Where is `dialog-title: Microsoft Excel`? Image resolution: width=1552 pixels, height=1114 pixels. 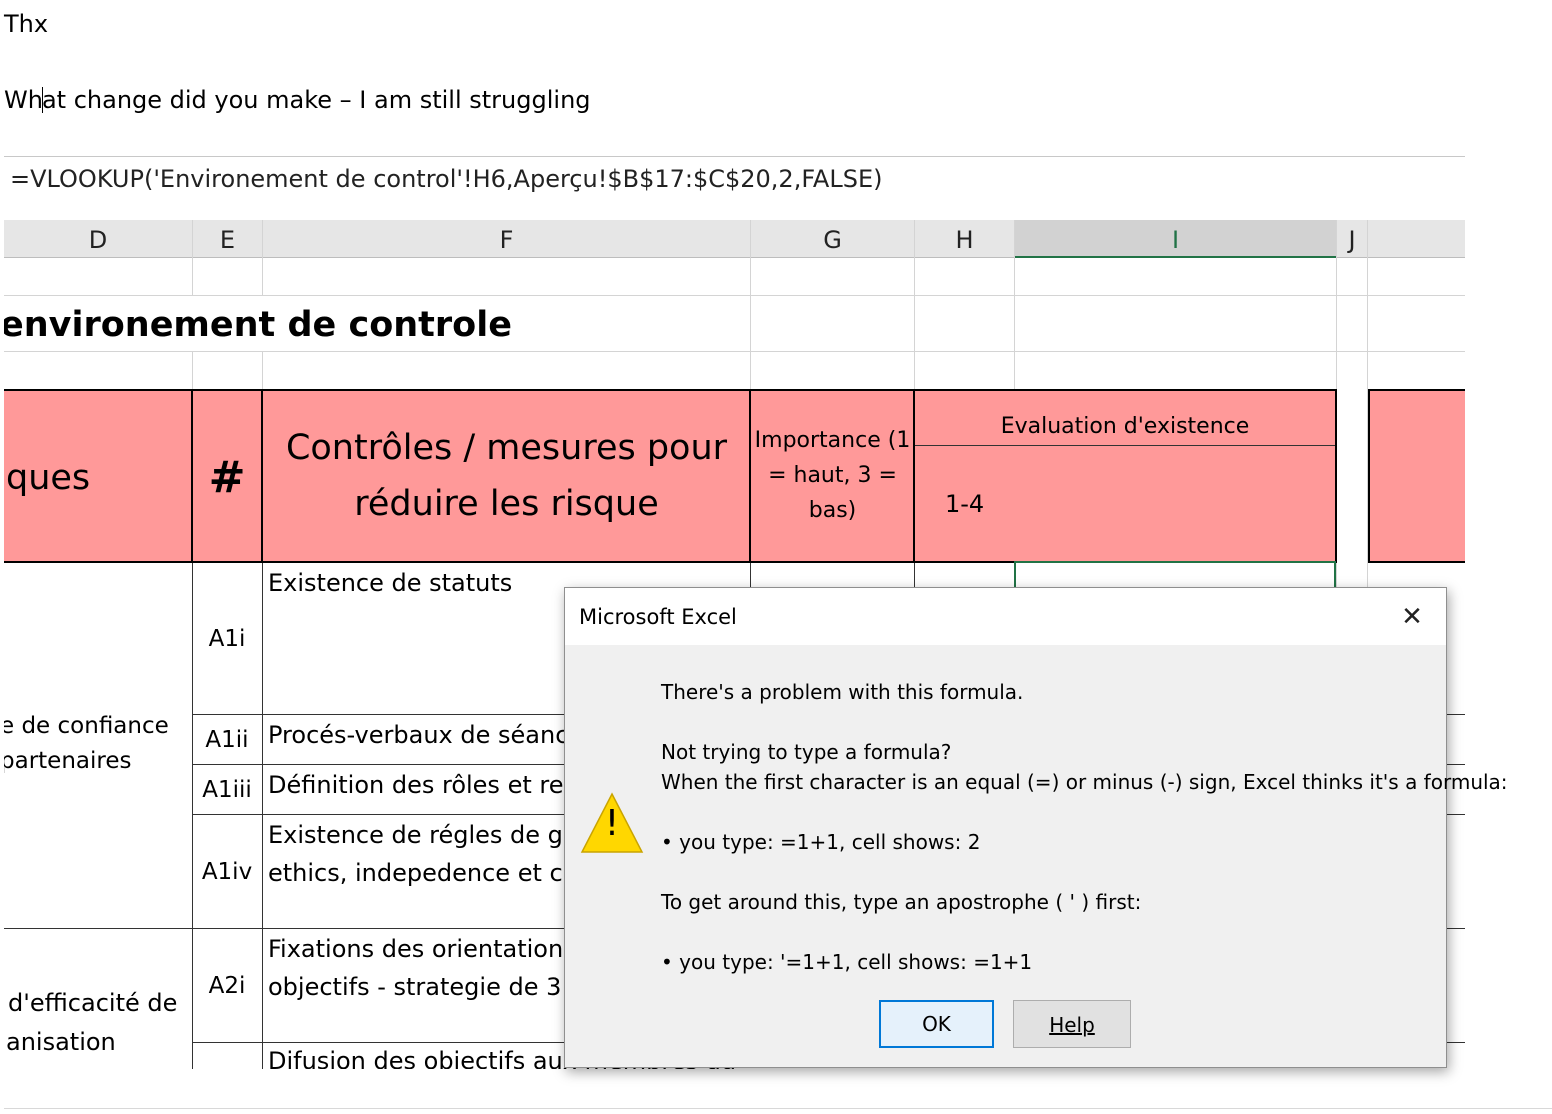 dialog-title: Microsoft Excel is located at coordinates (658, 617).